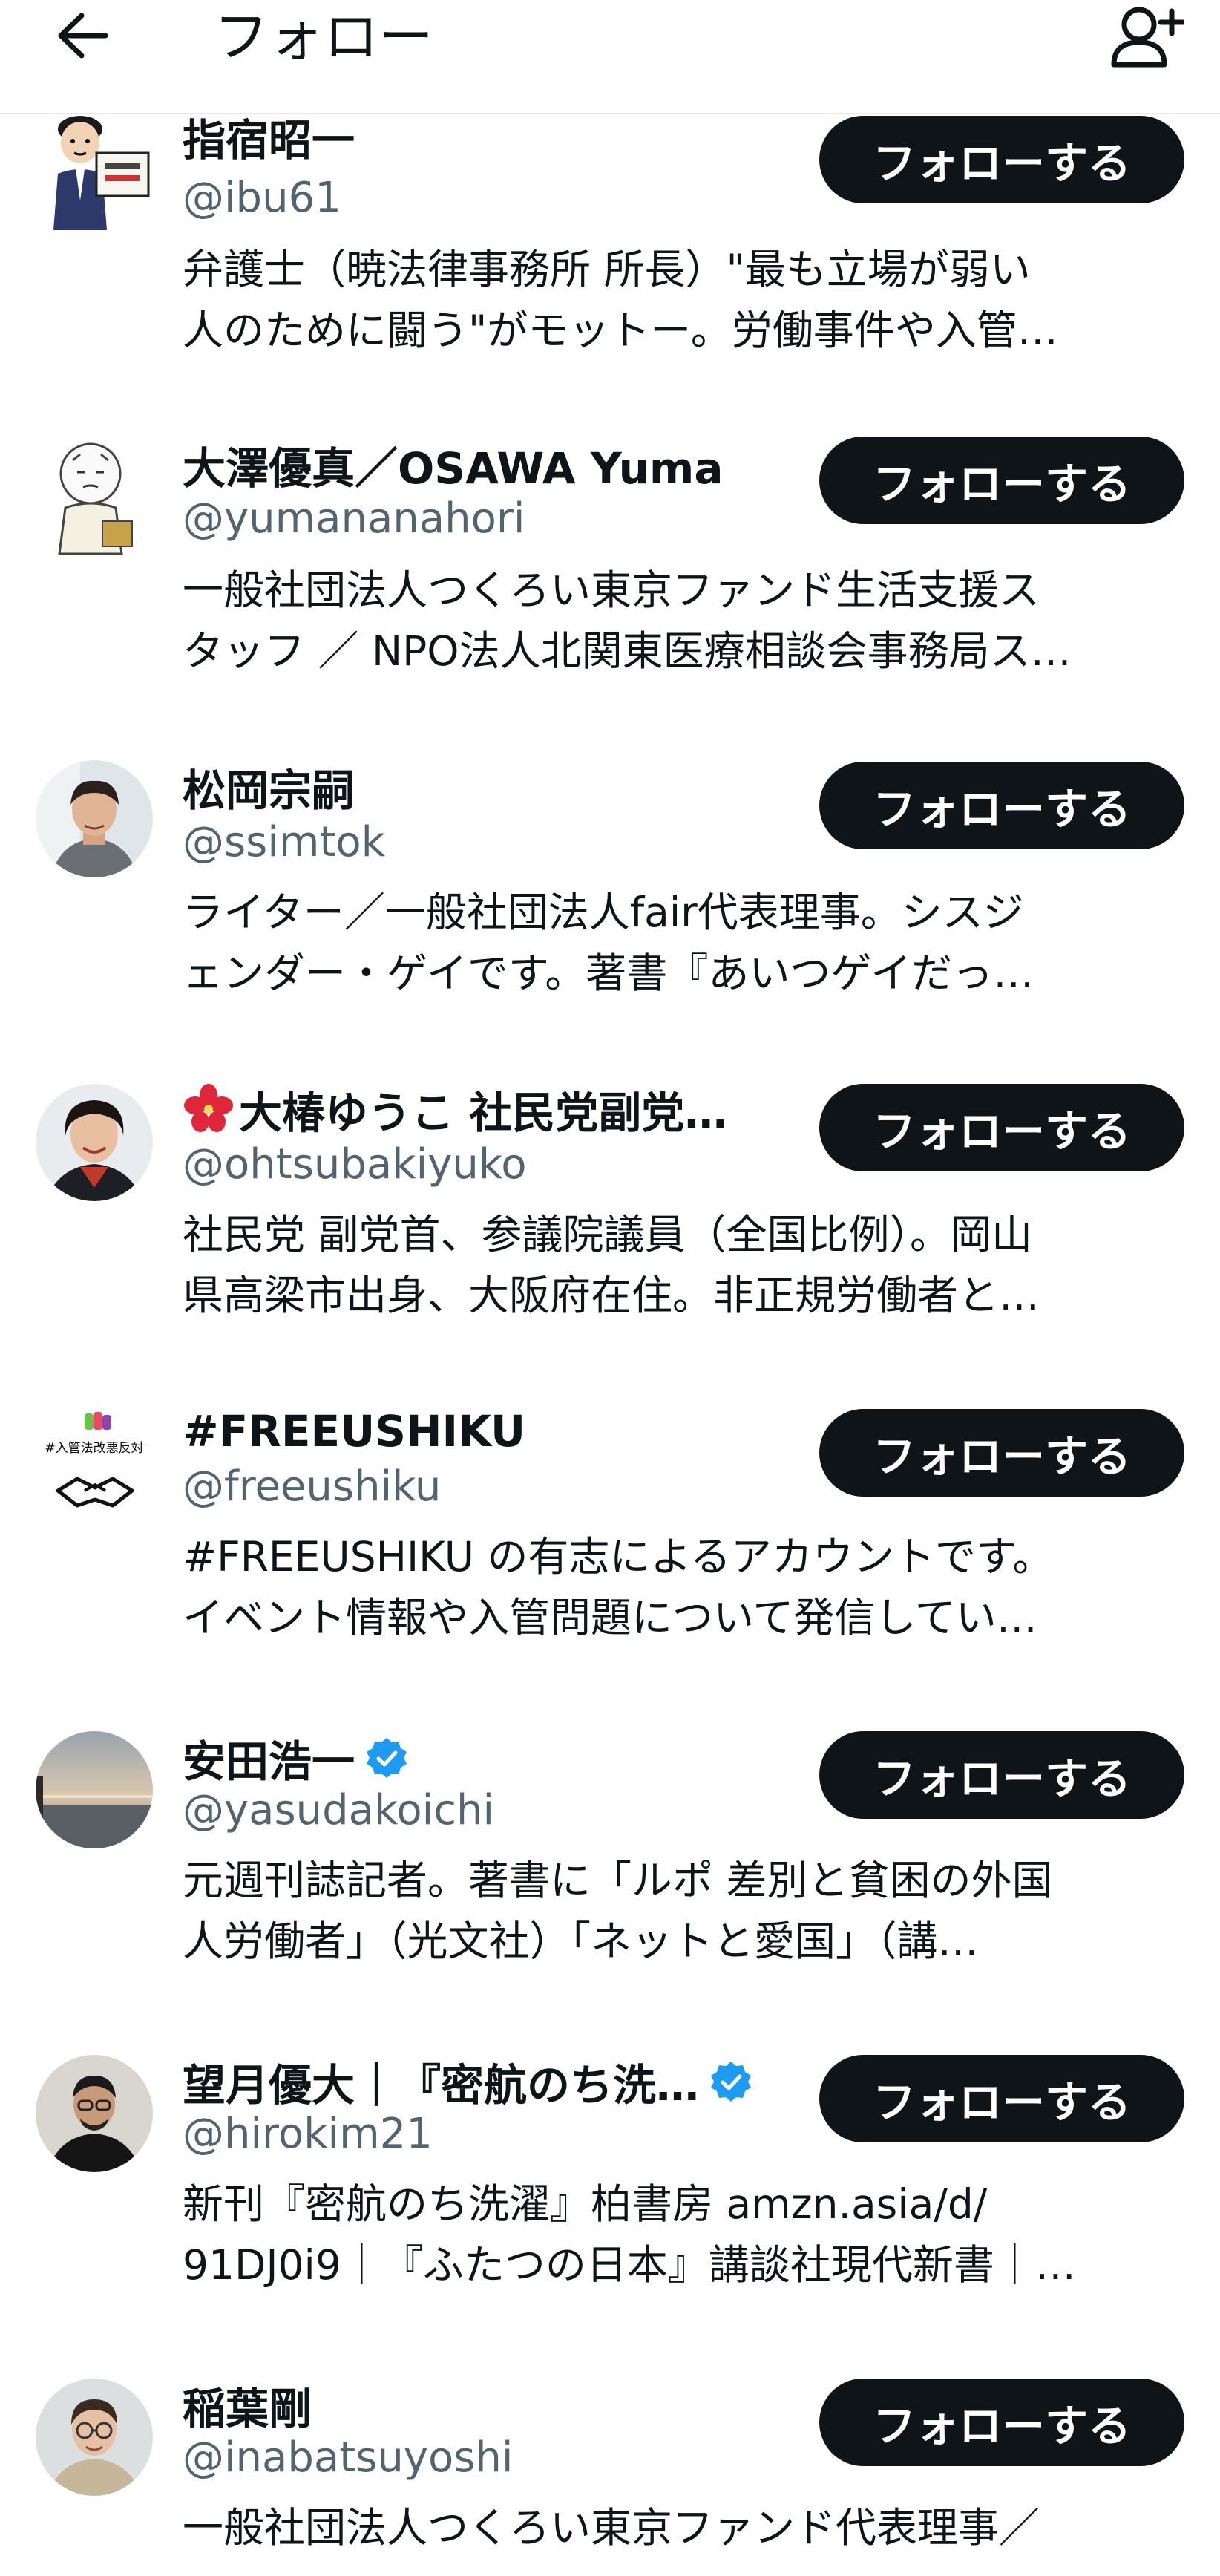 Image resolution: width=1220 pixels, height=2576 pixels. I want to click on handshake-logo-avatar: #入管法改悪反対, so click(94, 1467).